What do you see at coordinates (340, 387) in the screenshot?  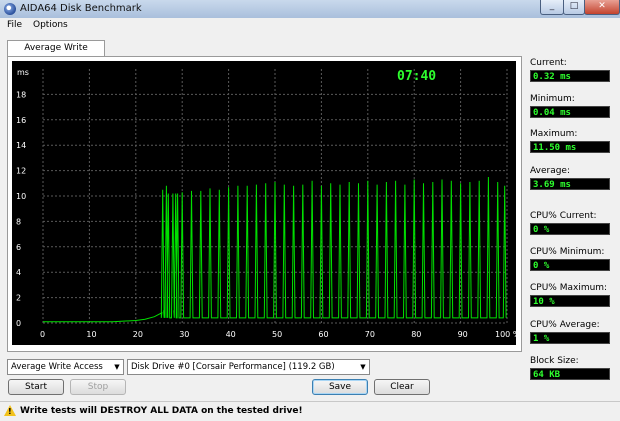 I see `save-button: Save` at bounding box center [340, 387].